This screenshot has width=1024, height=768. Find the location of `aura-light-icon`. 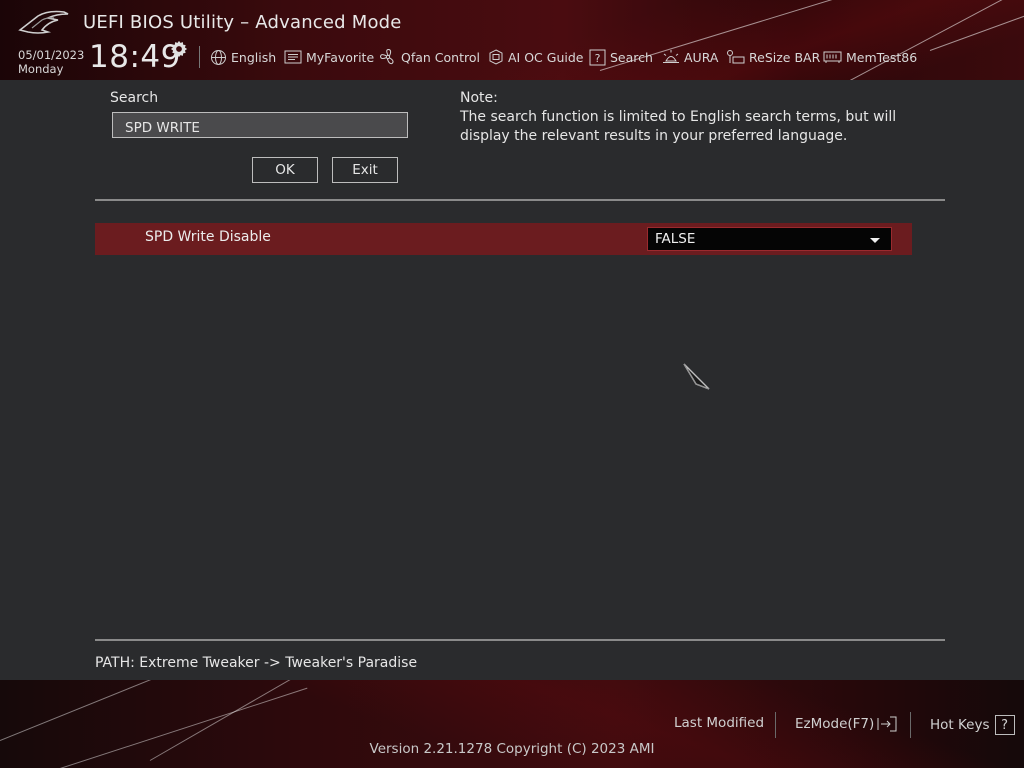

aura-light-icon is located at coordinates (671, 56).